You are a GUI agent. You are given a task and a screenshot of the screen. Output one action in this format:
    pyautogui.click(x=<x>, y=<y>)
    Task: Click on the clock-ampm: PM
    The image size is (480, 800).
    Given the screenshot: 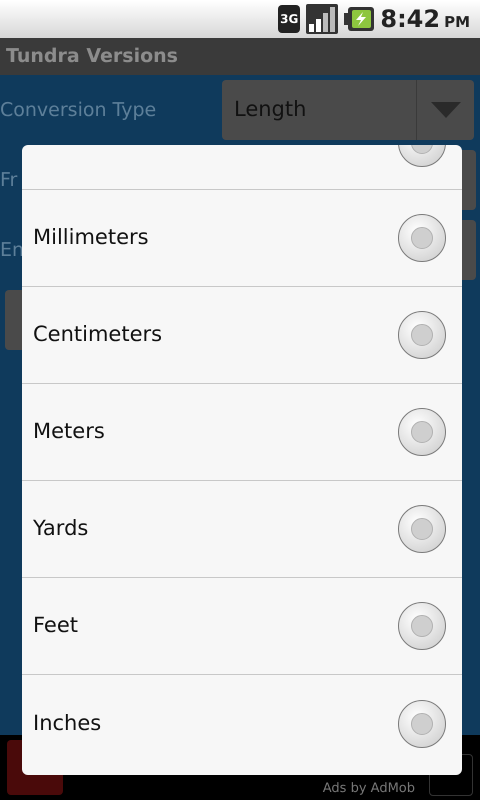 What is the action you would take?
    pyautogui.click(x=457, y=22)
    